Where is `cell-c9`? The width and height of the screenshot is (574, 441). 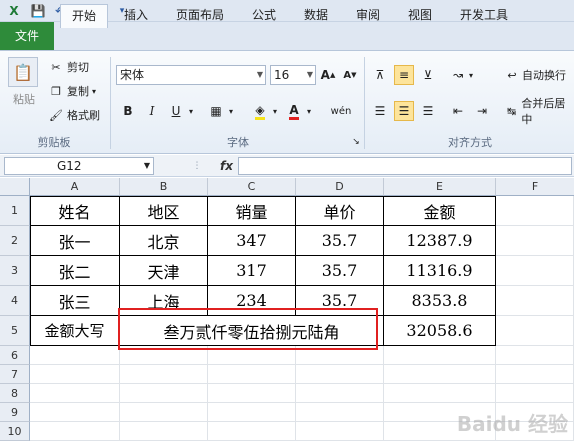 cell-c9 is located at coordinates (252, 412).